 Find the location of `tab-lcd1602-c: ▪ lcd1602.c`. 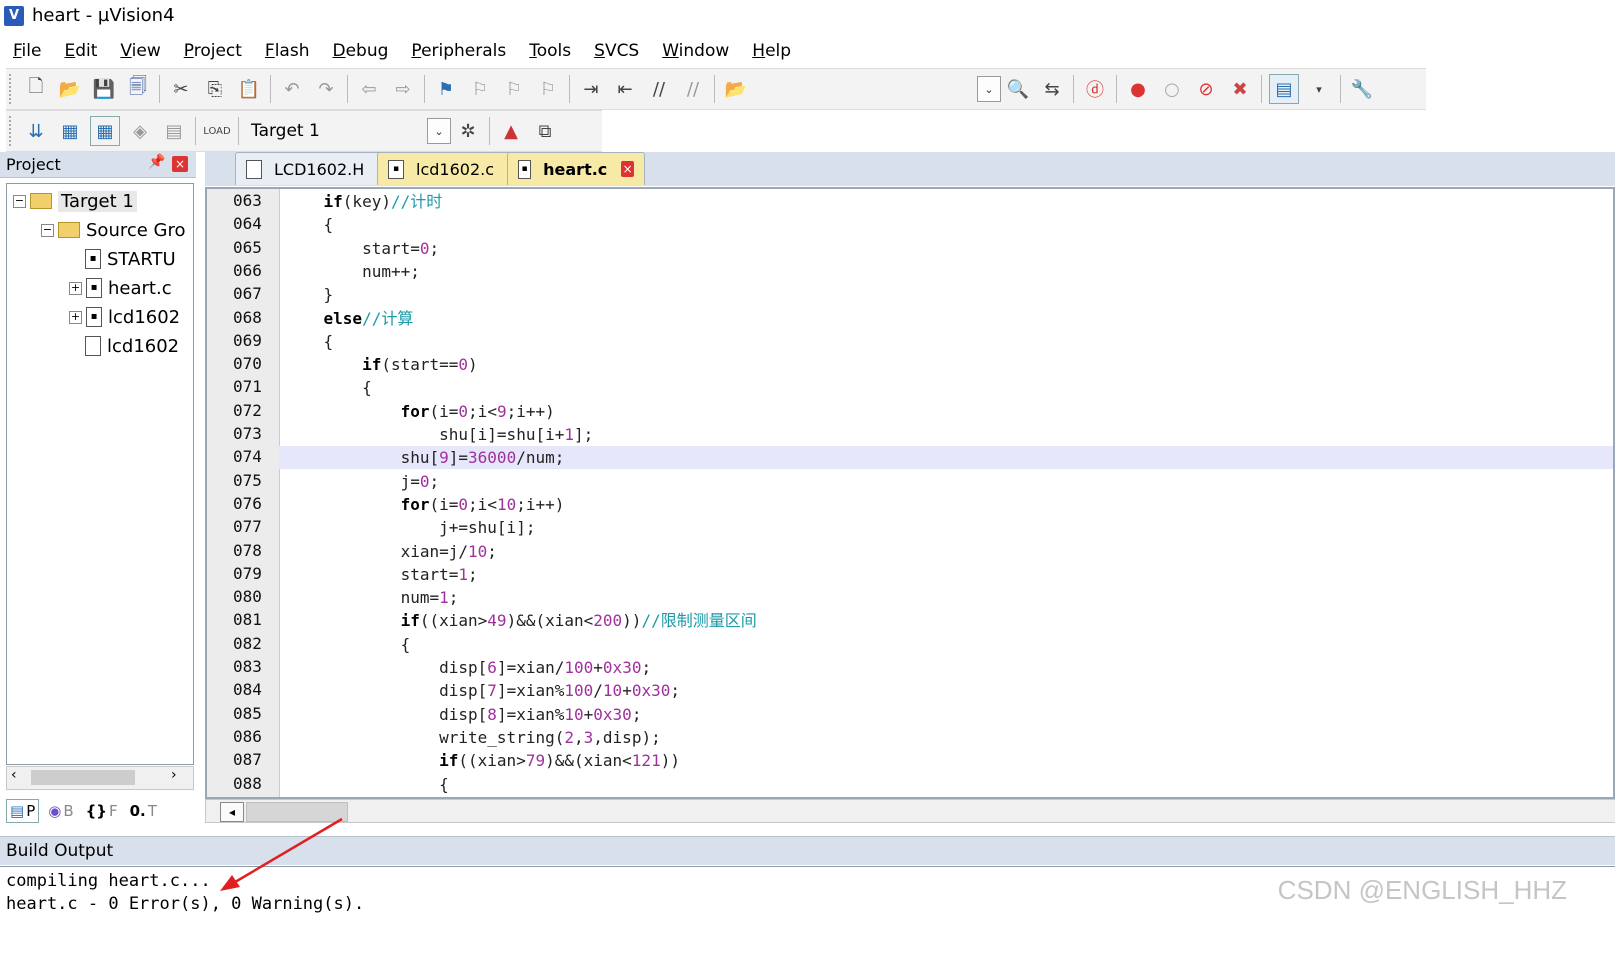

tab-lcd1602-c: ▪ lcd1602.c is located at coordinates (445, 168).